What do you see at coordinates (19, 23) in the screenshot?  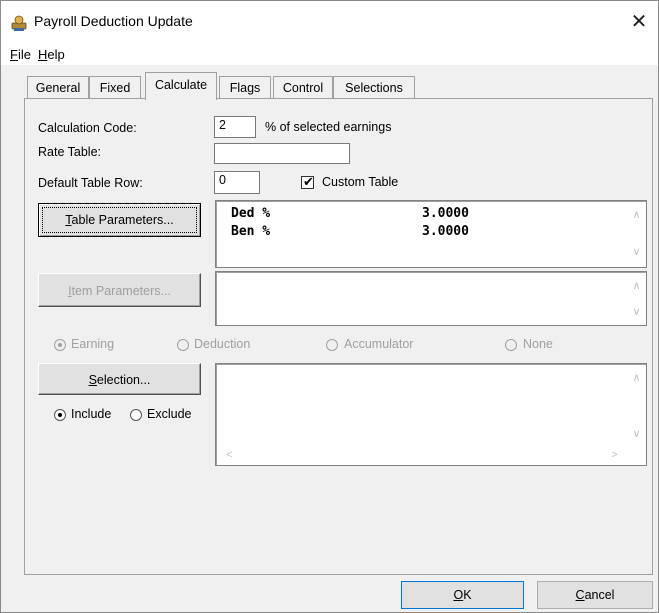 I see `payroll-app-icon` at bounding box center [19, 23].